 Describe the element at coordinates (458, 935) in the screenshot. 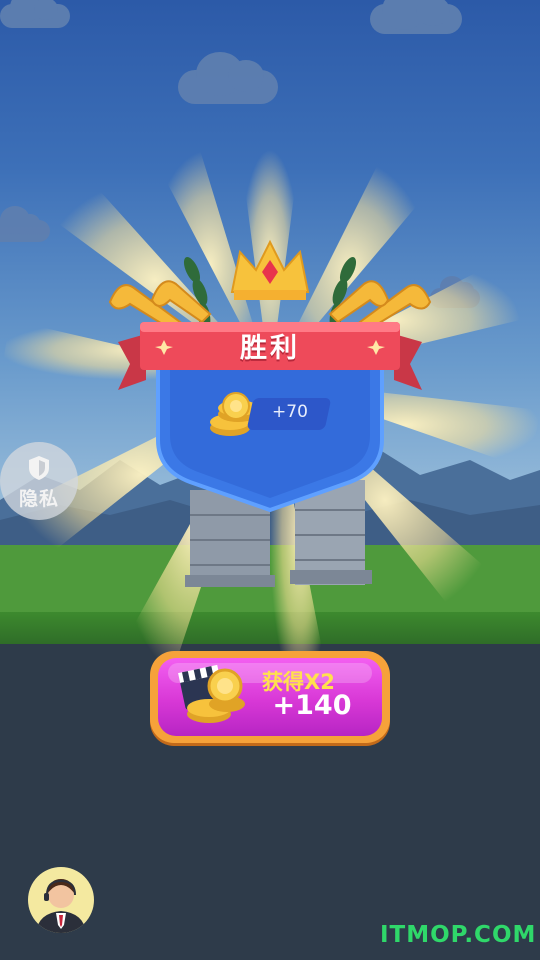

I see `watermark-text: ITMOP.COM` at that location.